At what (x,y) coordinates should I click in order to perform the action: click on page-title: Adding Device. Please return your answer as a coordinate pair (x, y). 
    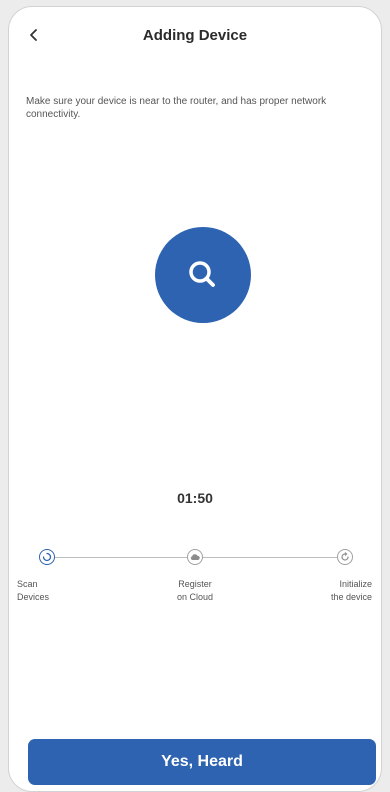
    Looking at the image, I should click on (195, 35).